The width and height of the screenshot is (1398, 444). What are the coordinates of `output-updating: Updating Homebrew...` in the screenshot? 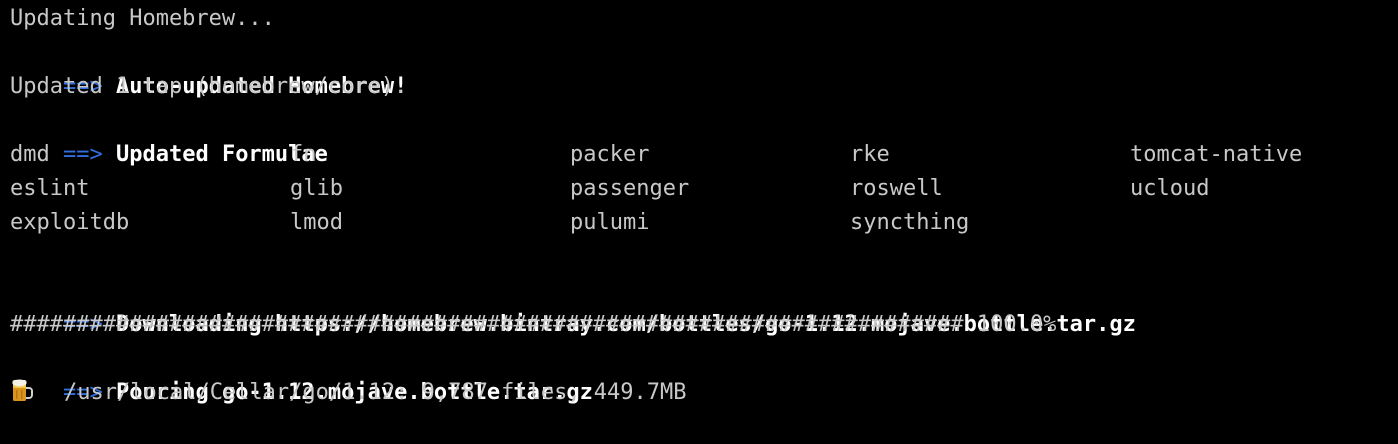 It's located at (142, 18).